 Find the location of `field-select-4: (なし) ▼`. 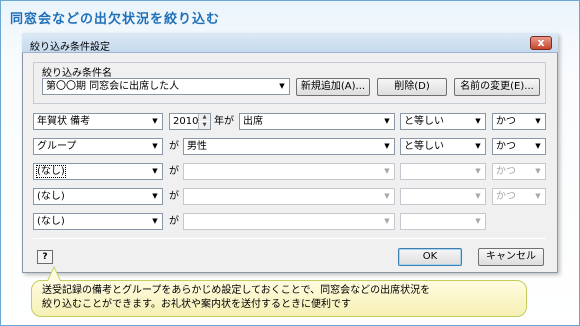

field-select-4: (なし) ▼ is located at coordinates (98, 196).